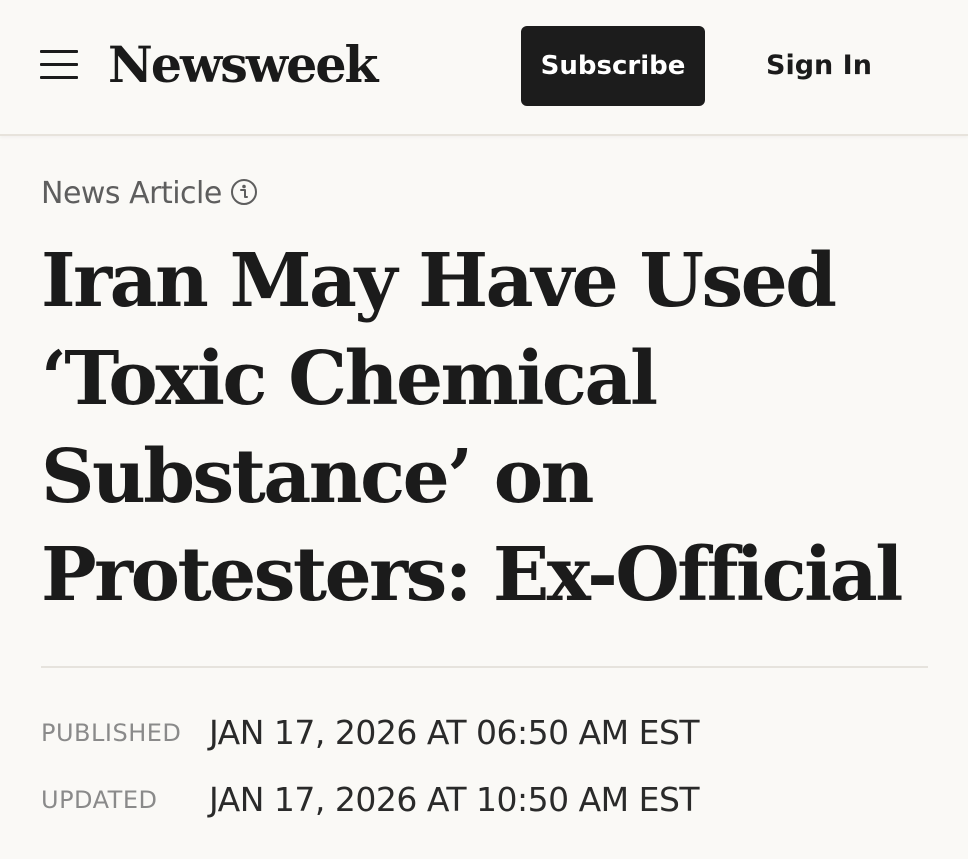 This screenshot has height=859, width=968. Describe the element at coordinates (819, 66) in the screenshot. I see `sign-in-link: Sign In` at that location.